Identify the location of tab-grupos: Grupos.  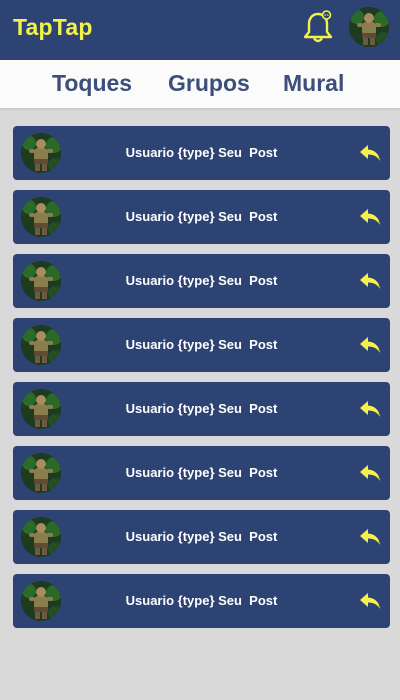
(209, 83).